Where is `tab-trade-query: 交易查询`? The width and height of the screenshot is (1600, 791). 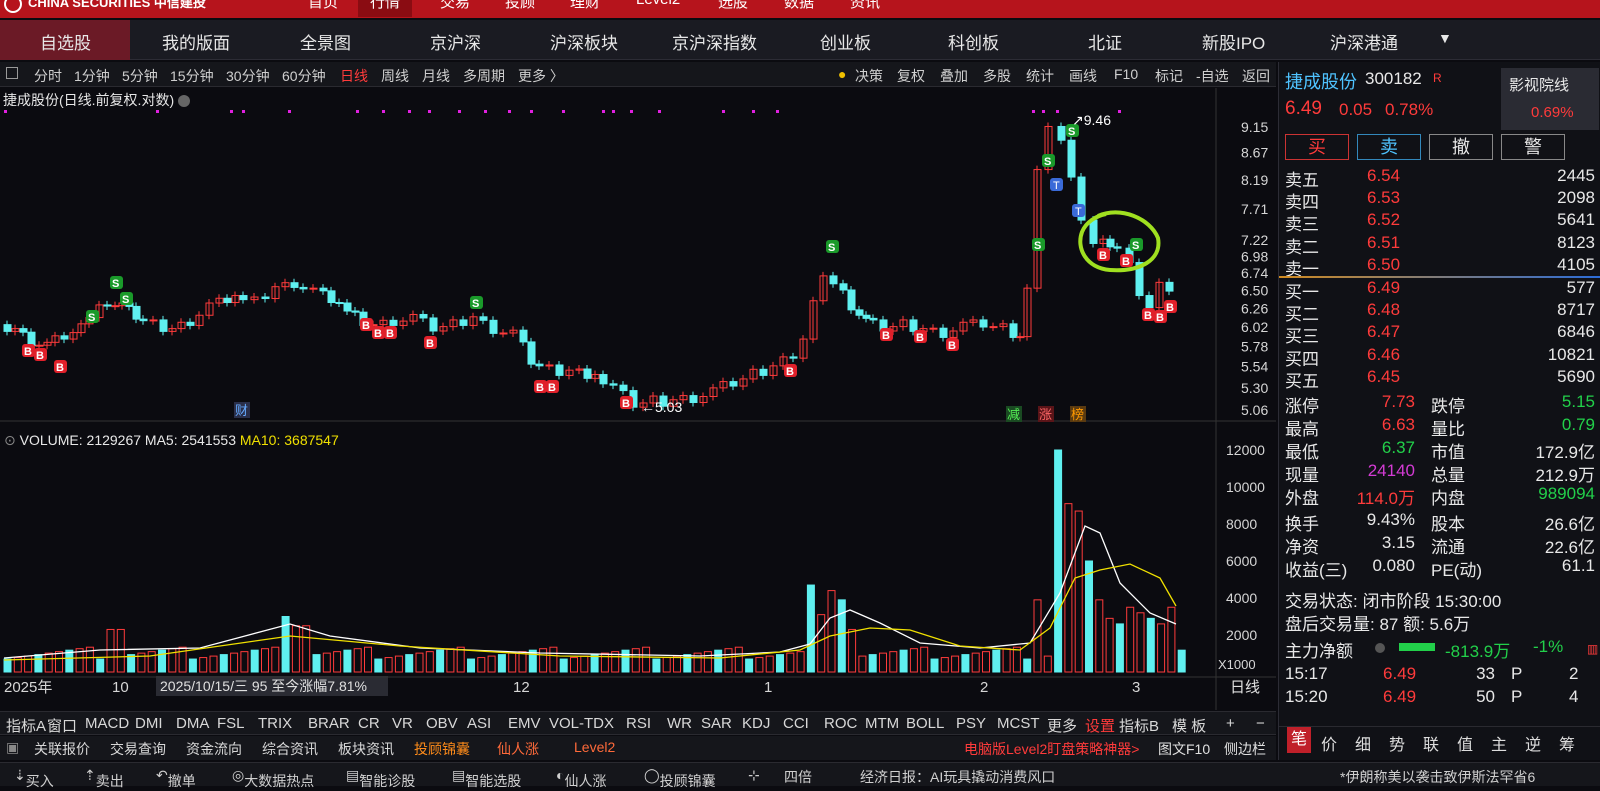 tab-trade-query: 交易查询 is located at coordinates (138, 749).